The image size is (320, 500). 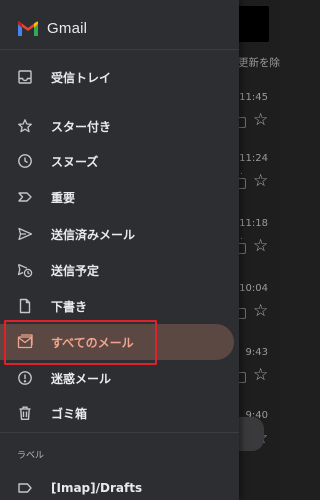 What do you see at coordinates (256, 352) in the screenshot?
I see `email-time: 9:43` at bounding box center [256, 352].